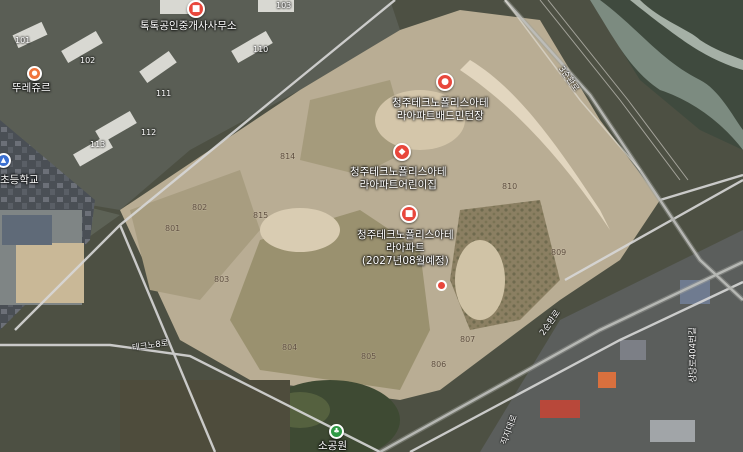 The image size is (743, 452). Describe the element at coordinates (19, 180) in the screenshot. I see `poi-label-school: 초등학교` at that location.